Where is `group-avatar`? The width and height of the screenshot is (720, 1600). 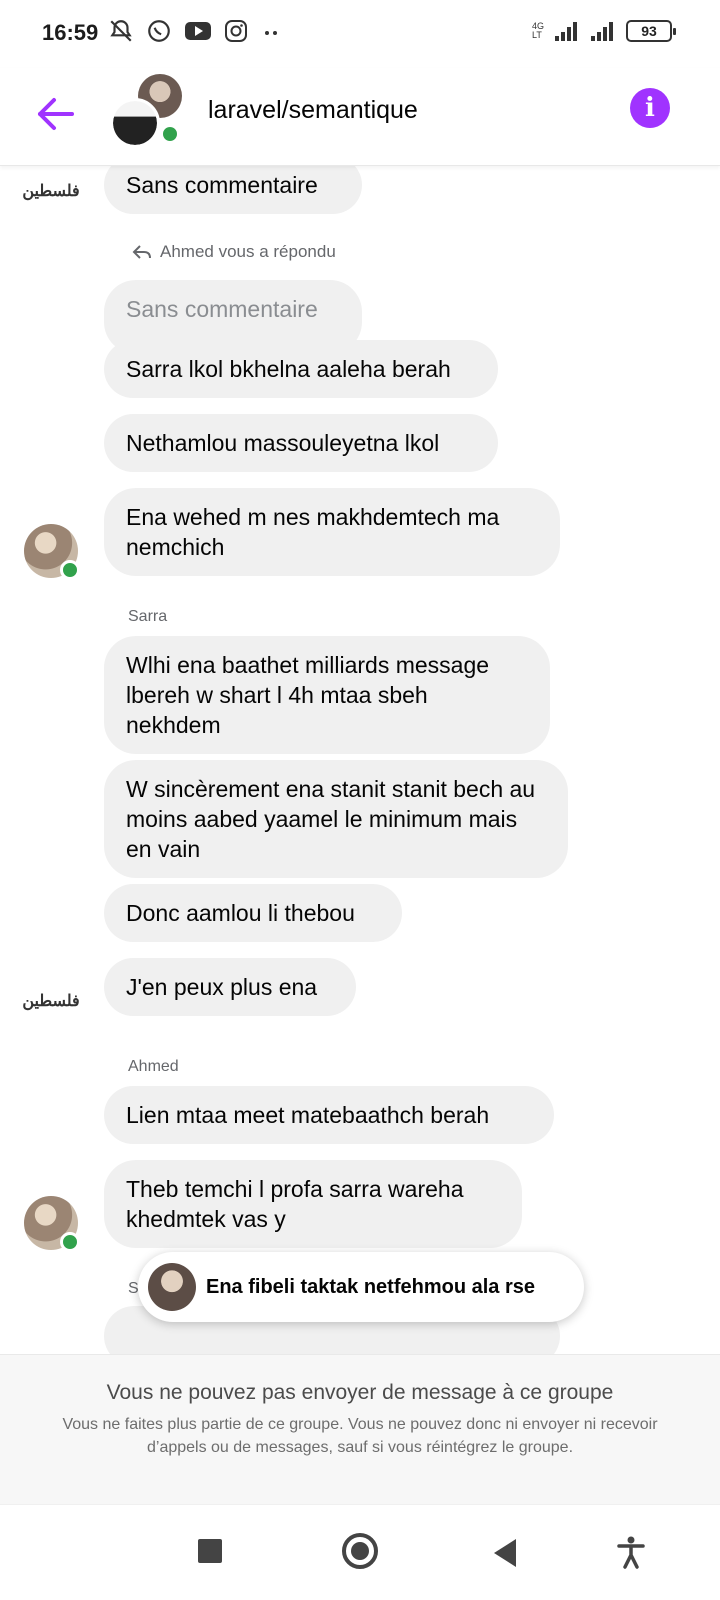 group-avatar is located at coordinates (148, 110).